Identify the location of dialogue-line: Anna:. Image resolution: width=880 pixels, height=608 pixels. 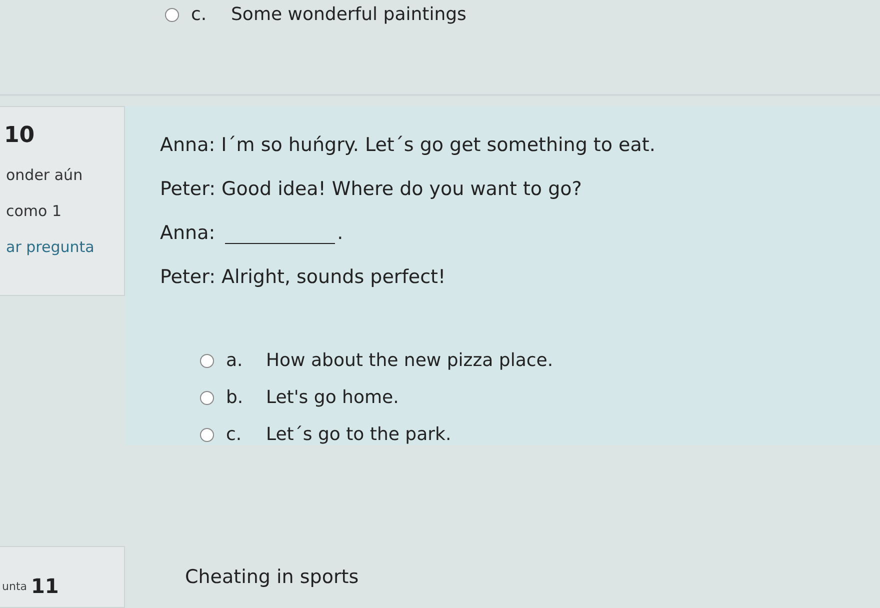
(188, 233).